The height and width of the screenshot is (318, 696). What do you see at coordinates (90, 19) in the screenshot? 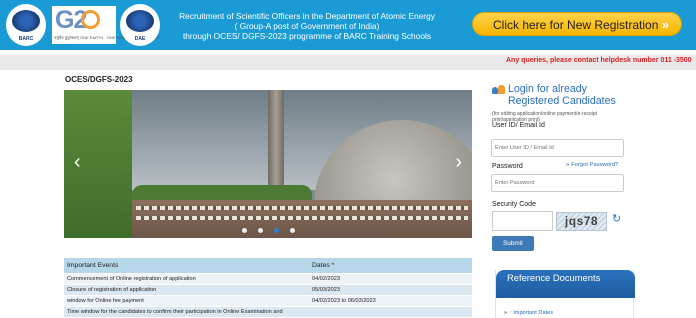
I see `g20-lotus-icon` at bounding box center [90, 19].